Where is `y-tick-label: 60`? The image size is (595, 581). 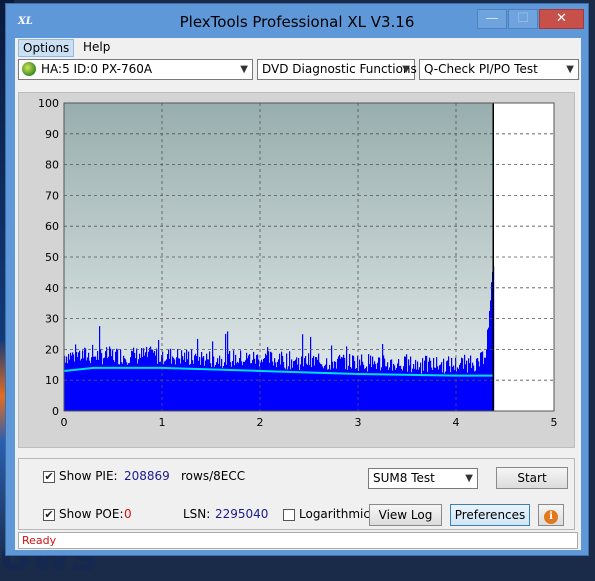 y-tick-label: 60 is located at coordinates (52, 226).